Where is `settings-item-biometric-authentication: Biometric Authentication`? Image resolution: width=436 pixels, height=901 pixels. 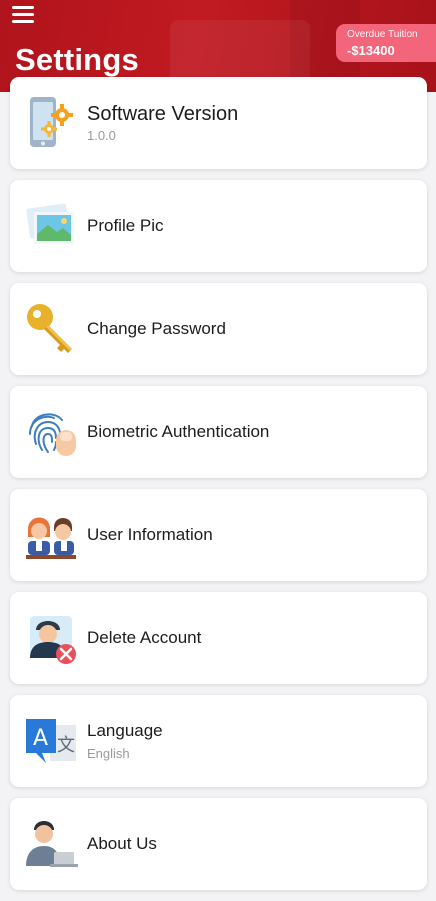 settings-item-biometric-authentication: Biometric Authentication is located at coordinates (218, 432).